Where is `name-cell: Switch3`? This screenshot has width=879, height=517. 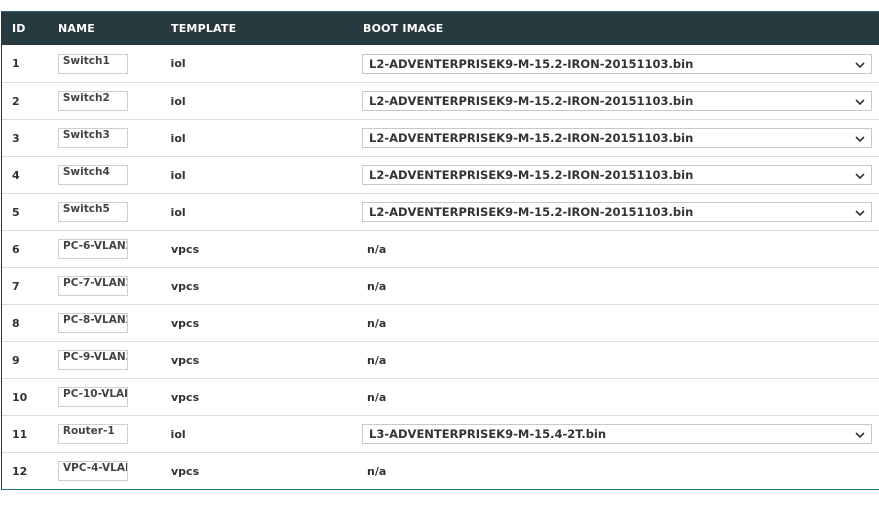
name-cell: Switch3 is located at coordinates (114, 138).